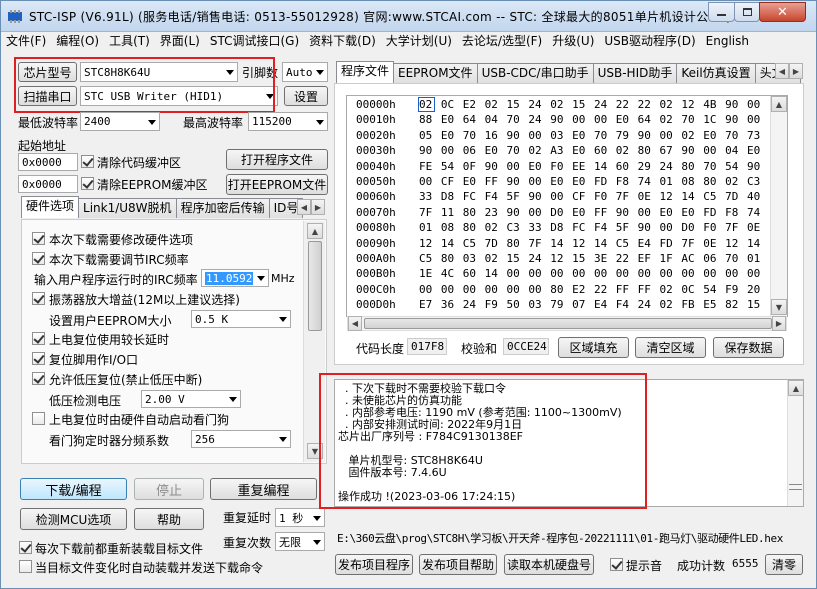  I want to click on tab-main: 程序文件, so click(365, 72).